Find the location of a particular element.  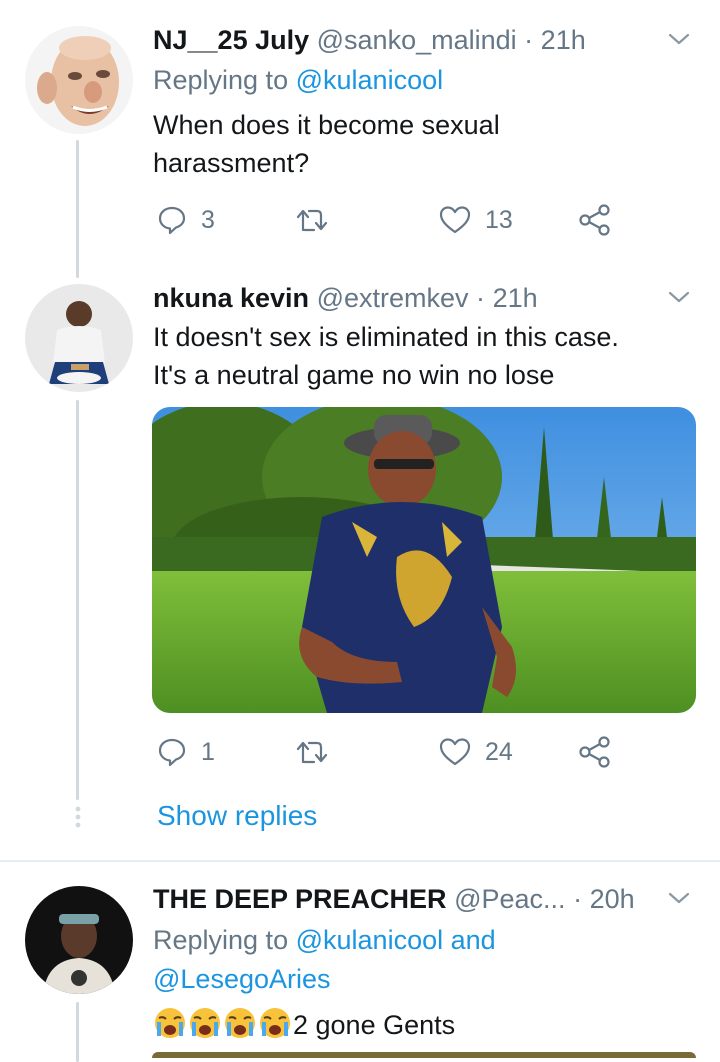

replying-to: Replying to @kulanicool is located at coordinates (298, 80).